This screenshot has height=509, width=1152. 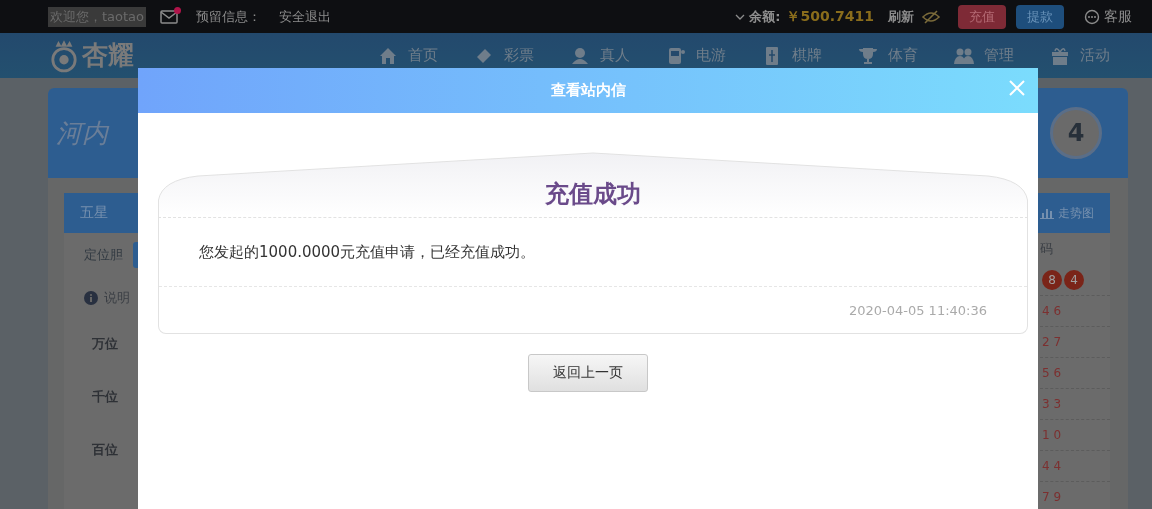 I want to click on bar-chart-icon, so click(x=1047, y=213).